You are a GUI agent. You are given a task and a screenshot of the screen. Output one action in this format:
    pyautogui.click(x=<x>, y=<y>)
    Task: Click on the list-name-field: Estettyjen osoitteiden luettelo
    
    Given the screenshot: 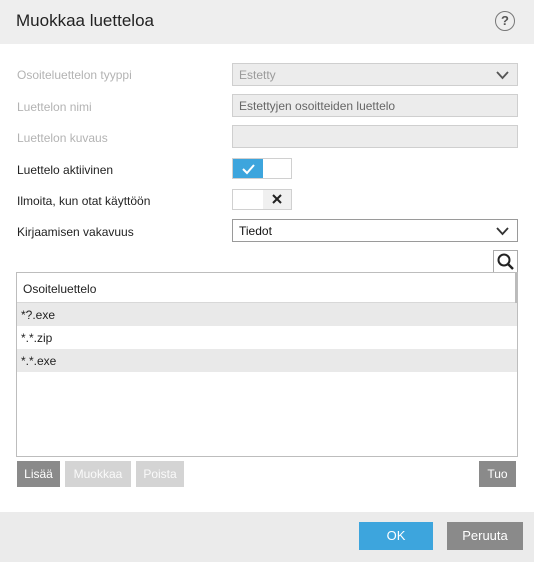 What is the action you would take?
    pyautogui.click(x=375, y=105)
    